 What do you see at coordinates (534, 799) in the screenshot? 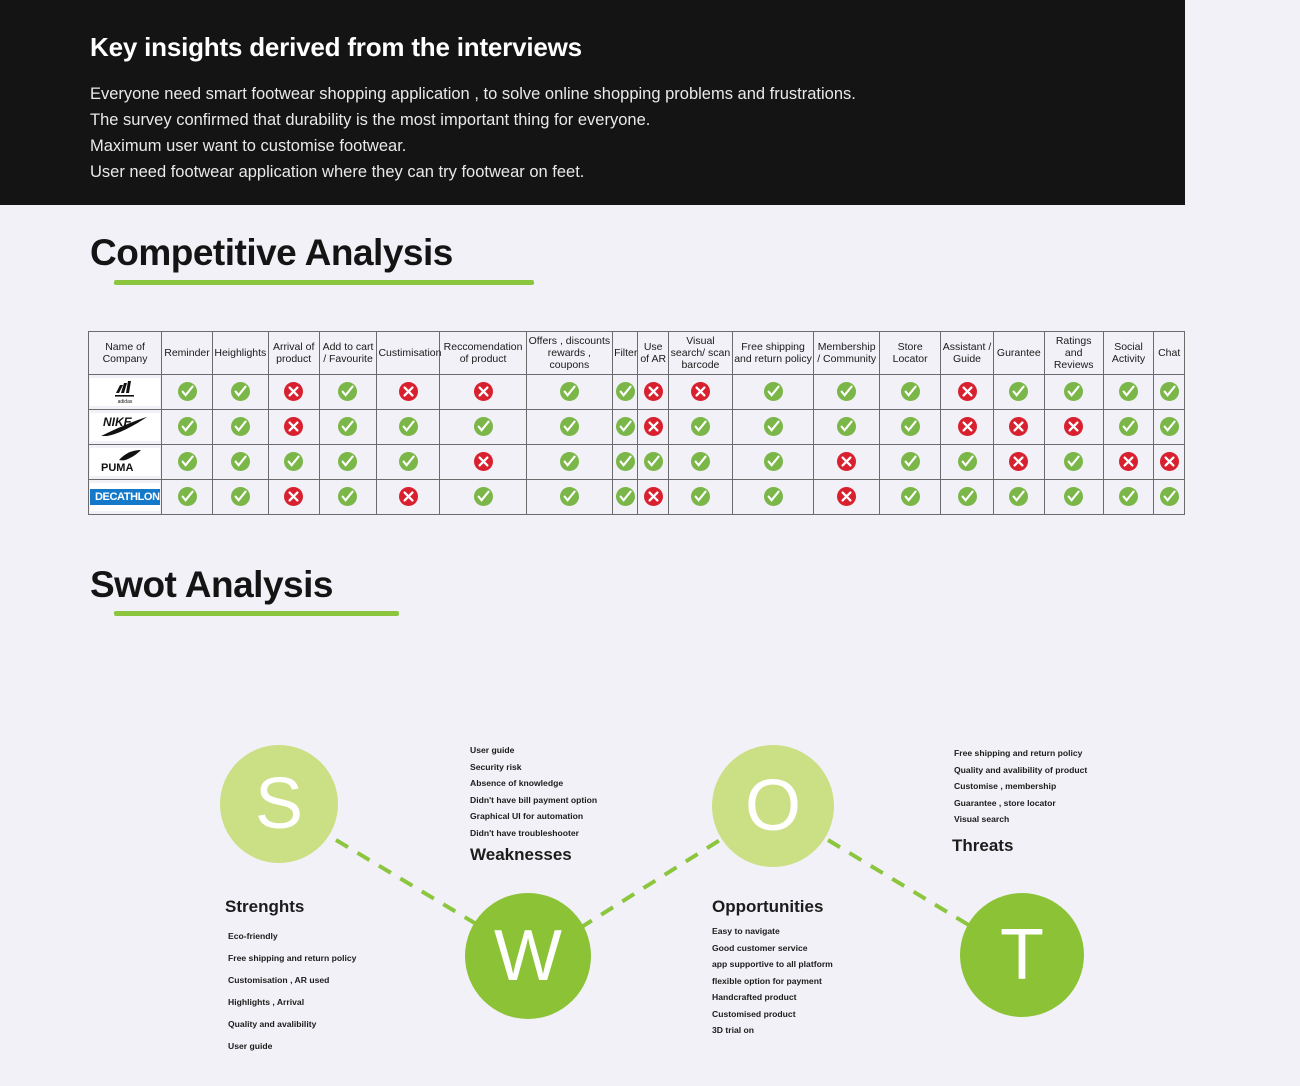
I see `swot-list-item: Didn't have bill payment option` at bounding box center [534, 799].